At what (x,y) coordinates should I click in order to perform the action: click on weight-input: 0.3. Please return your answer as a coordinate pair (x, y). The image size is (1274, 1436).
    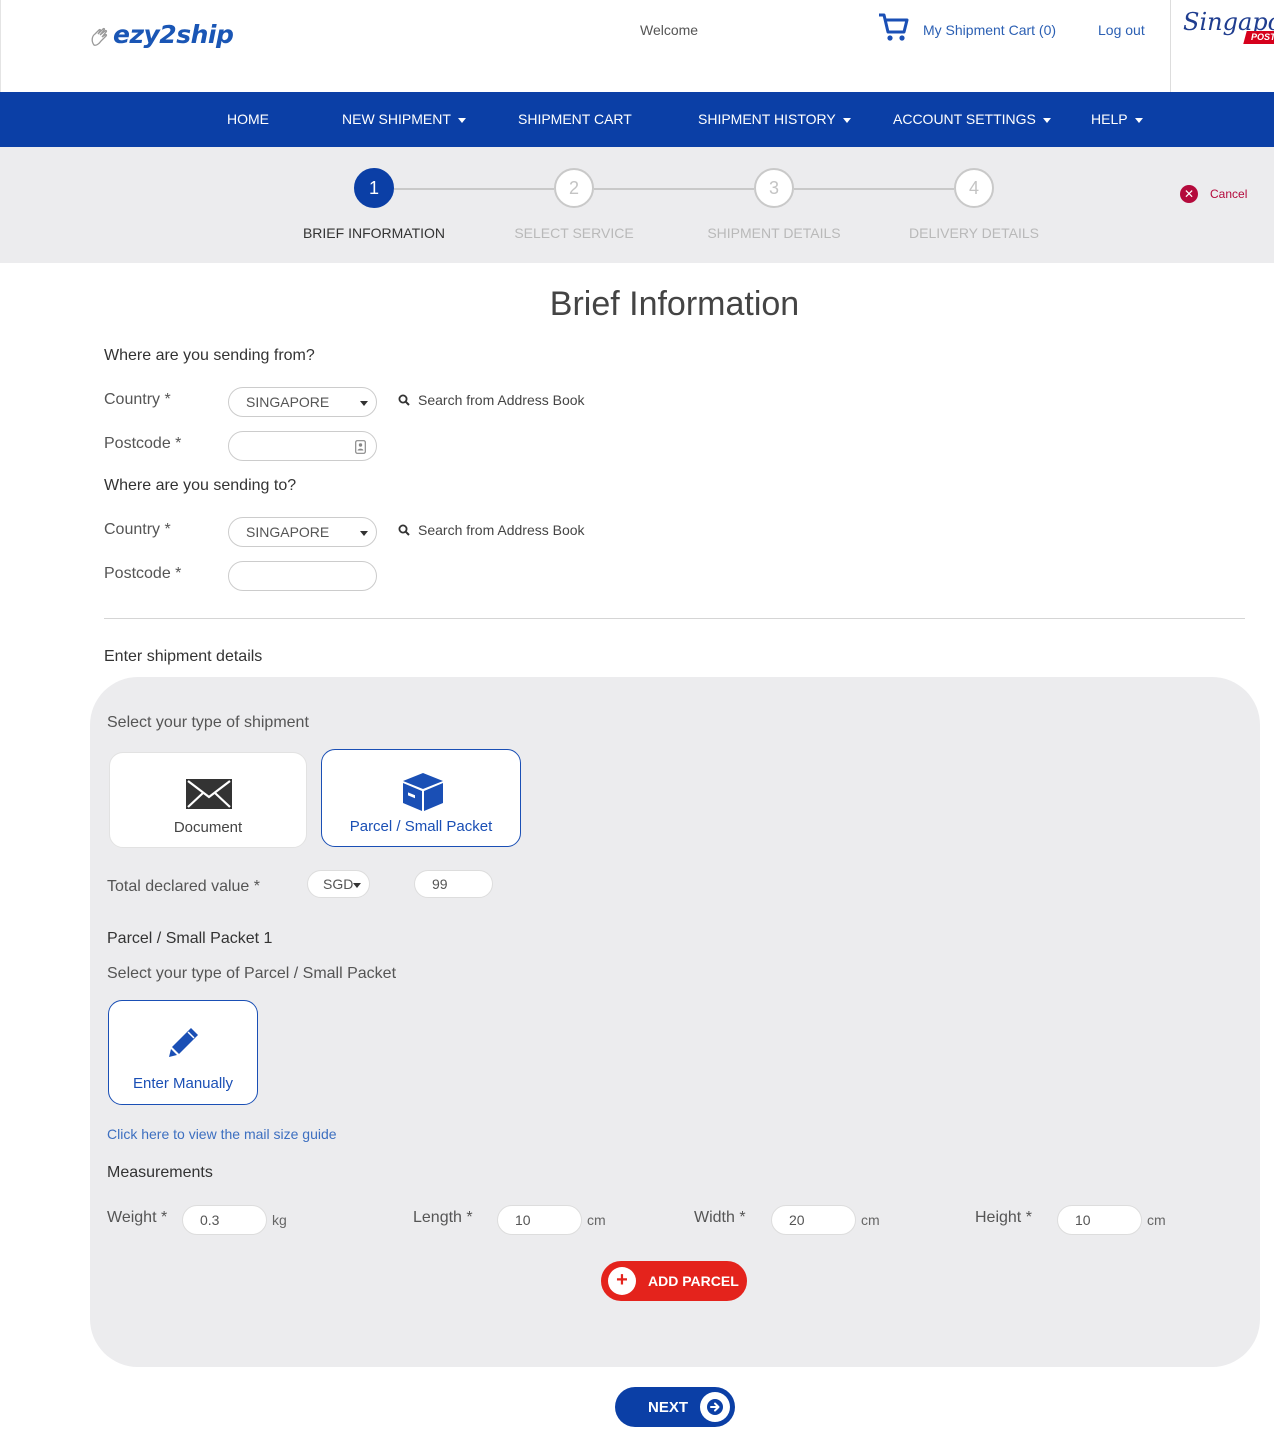
    Looking at the image, I should click on (224, 1220).